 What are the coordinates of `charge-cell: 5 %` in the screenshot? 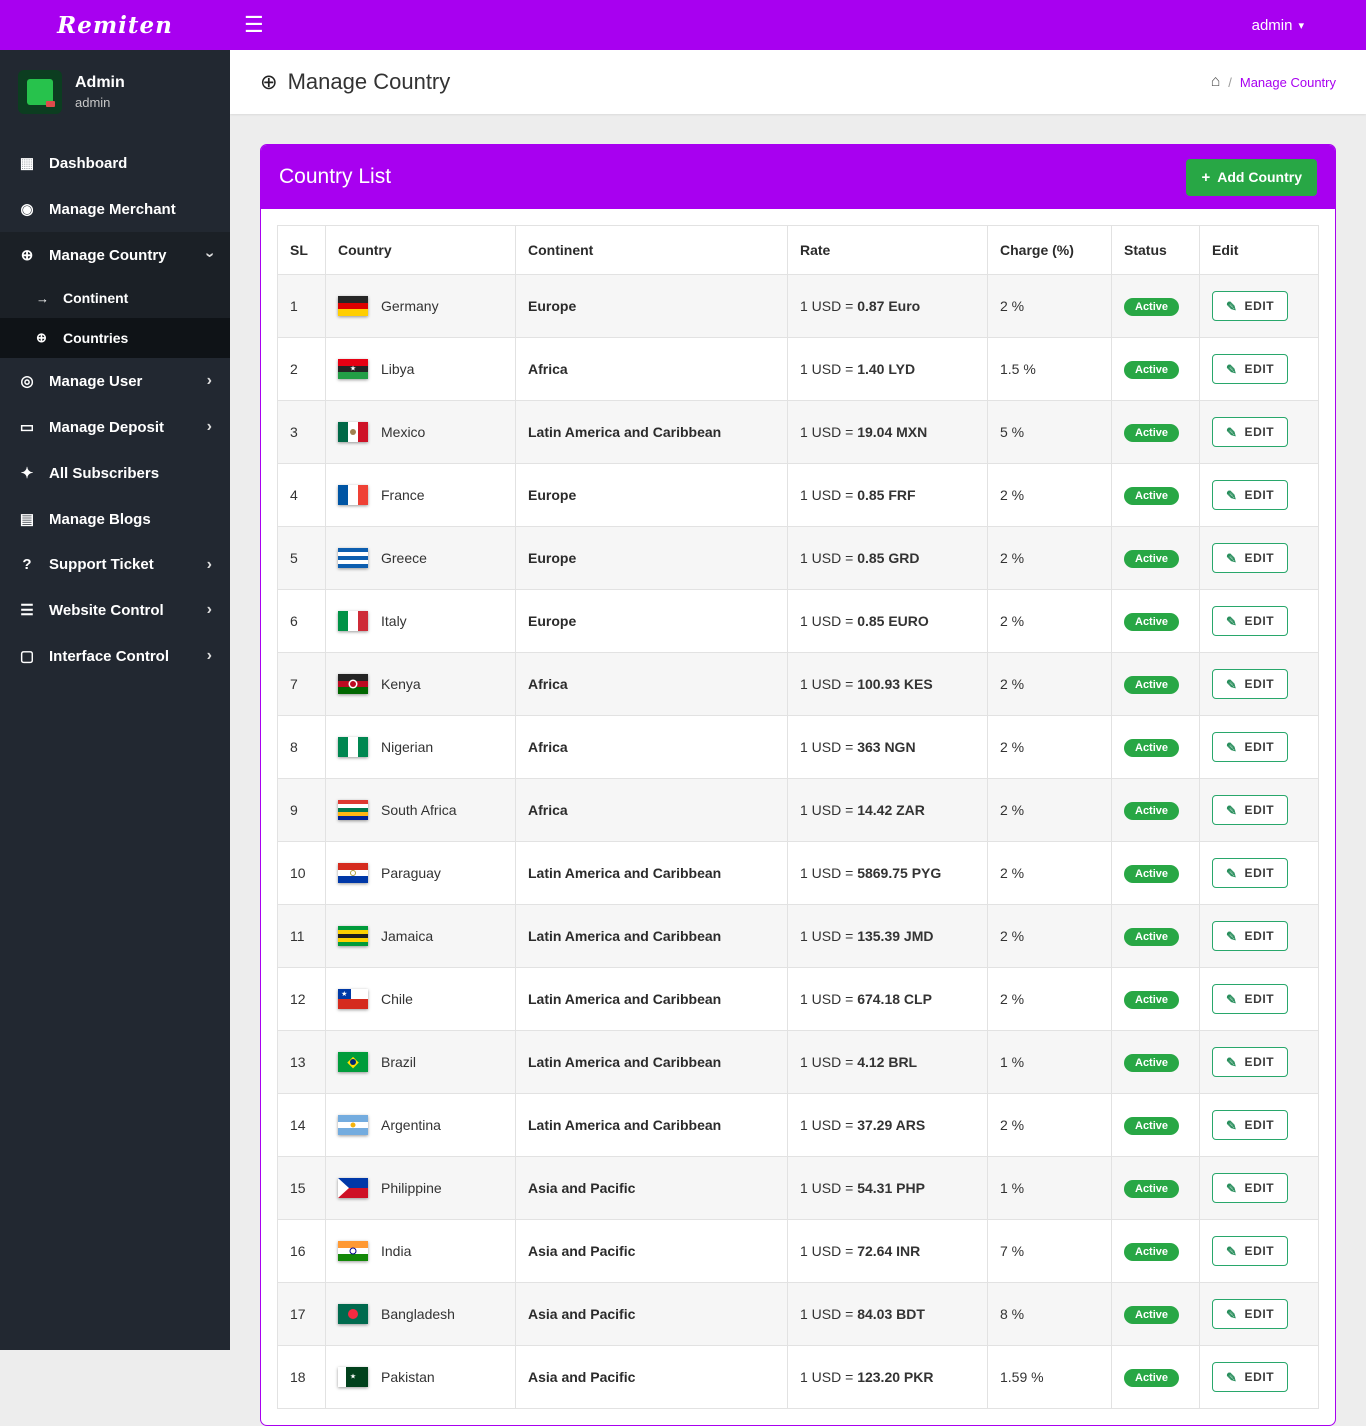 It's located at (1049, 432).